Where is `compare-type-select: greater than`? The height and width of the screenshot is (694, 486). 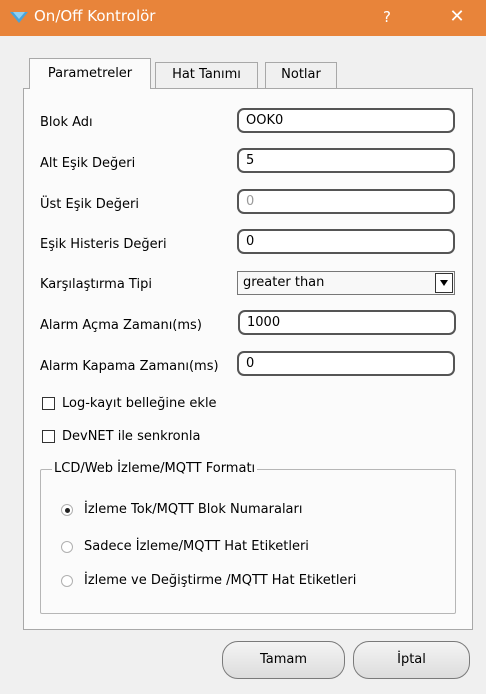
compare-type-select: greater than is located at coordinates (346, 283).